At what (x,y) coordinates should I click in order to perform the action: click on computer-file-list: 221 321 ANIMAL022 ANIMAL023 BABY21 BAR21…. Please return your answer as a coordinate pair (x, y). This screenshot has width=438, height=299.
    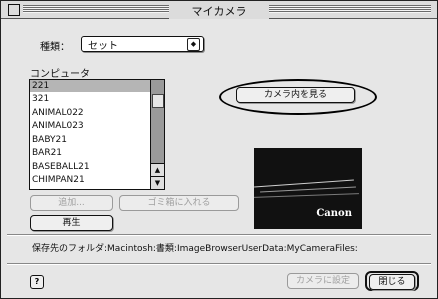
    Looking at the image, I should click on (97, 134).